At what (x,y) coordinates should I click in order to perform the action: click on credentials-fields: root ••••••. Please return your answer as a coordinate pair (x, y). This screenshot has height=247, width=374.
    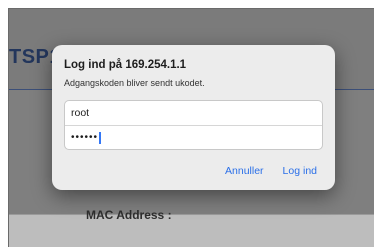
    Looking at the image, I should click on (193, 125).